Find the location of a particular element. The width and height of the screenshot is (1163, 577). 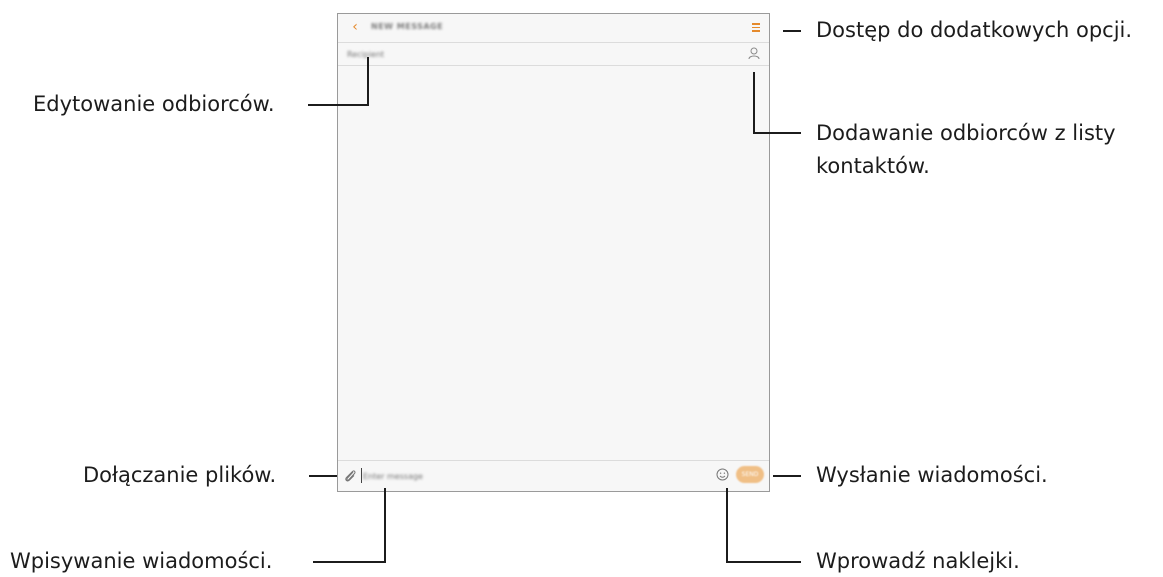

add-contacts-callout-line1: Dodawanie odbiorców z listy is located at coordinates (966, 133).